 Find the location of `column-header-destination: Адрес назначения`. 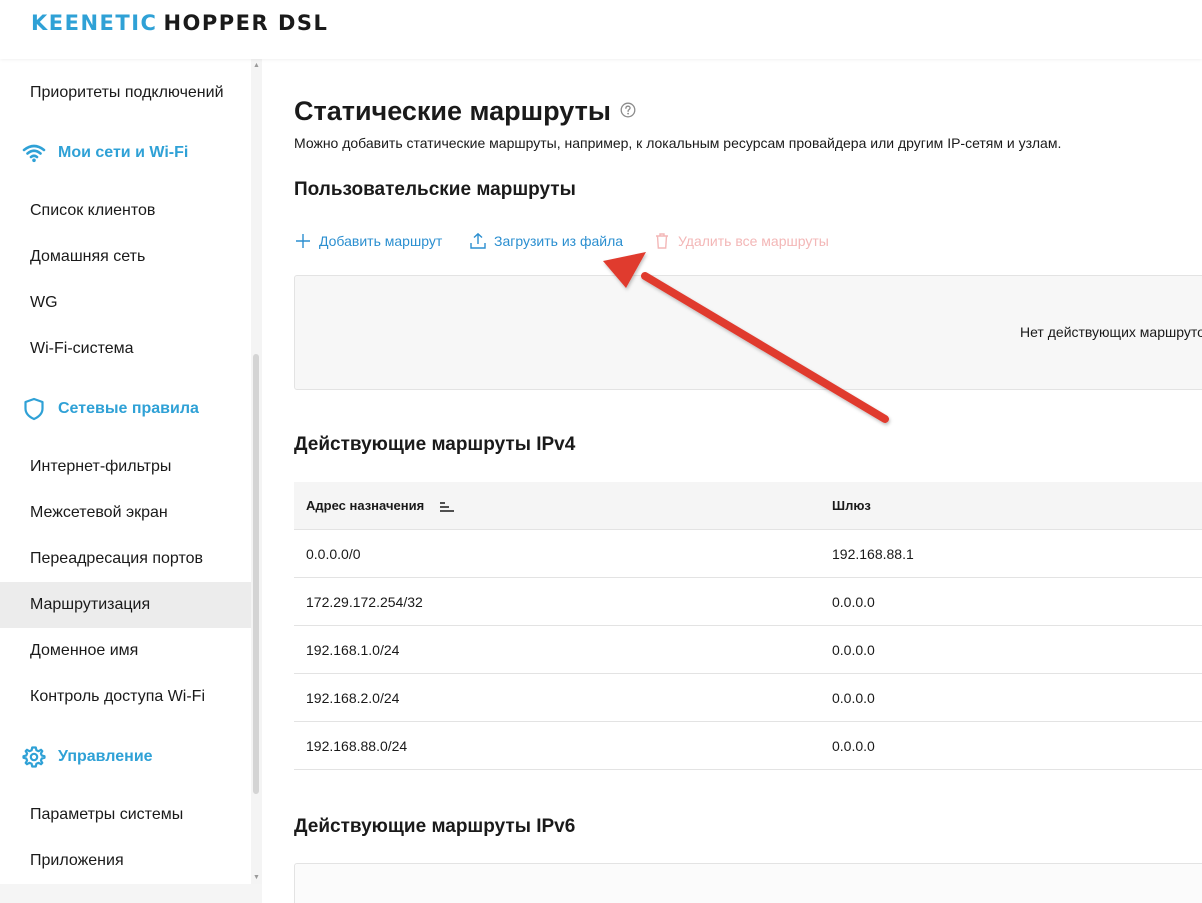

column-header-destination: Адрес назначения is located at coordinates (365, 506).